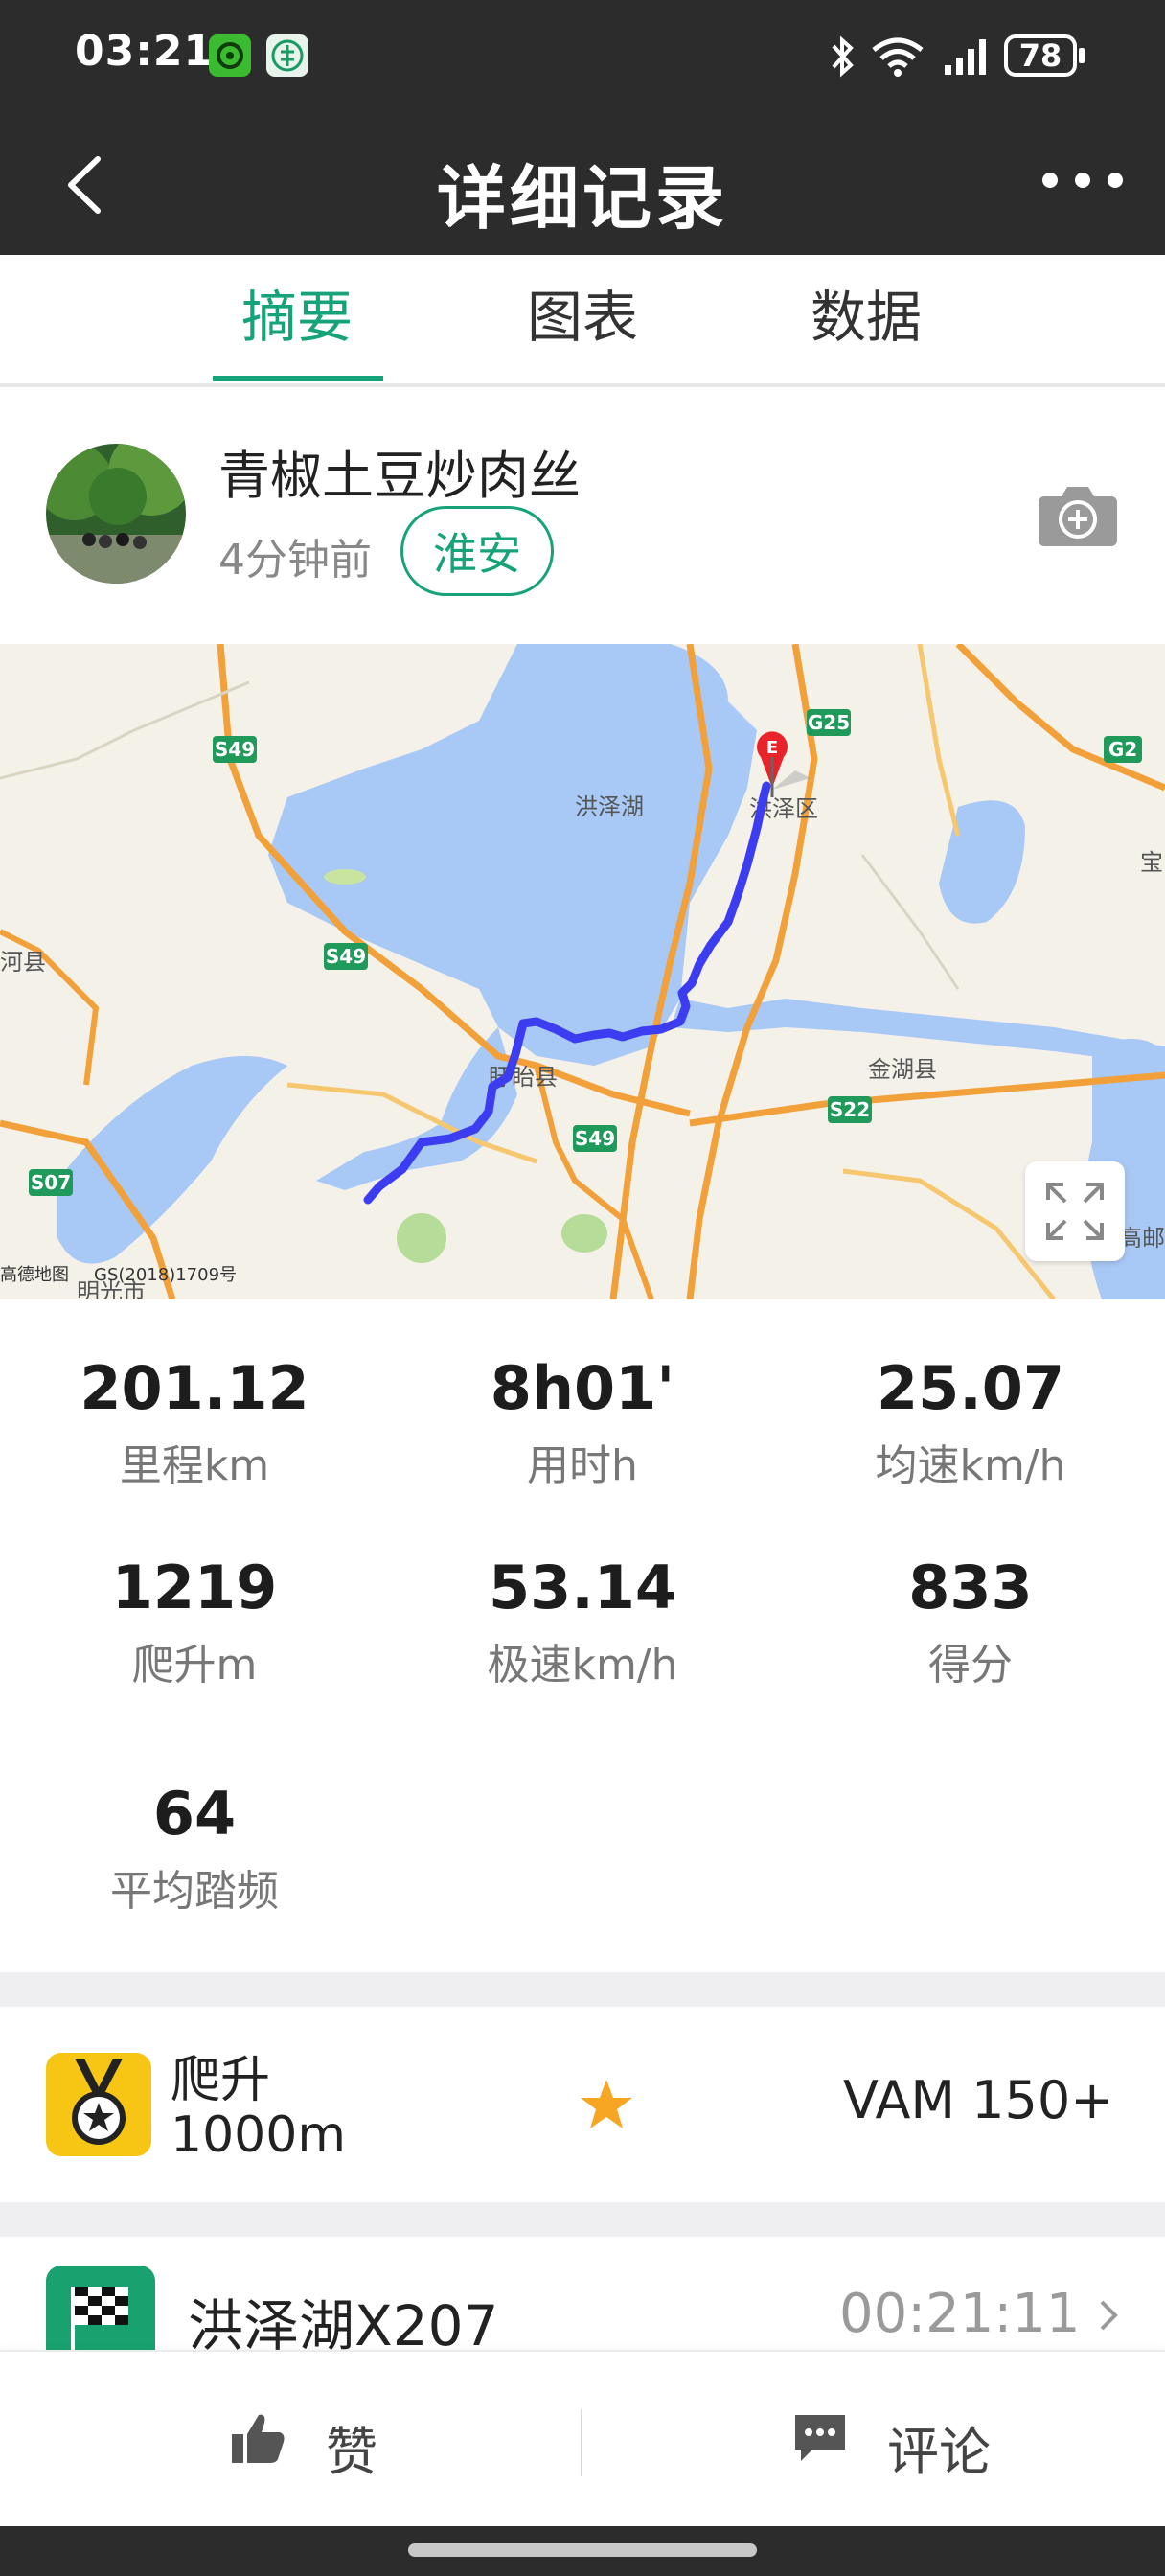  Describe the element at coordinates (295, 560) in the screenshot. I see `time-ago: 4分钟前` at that location.